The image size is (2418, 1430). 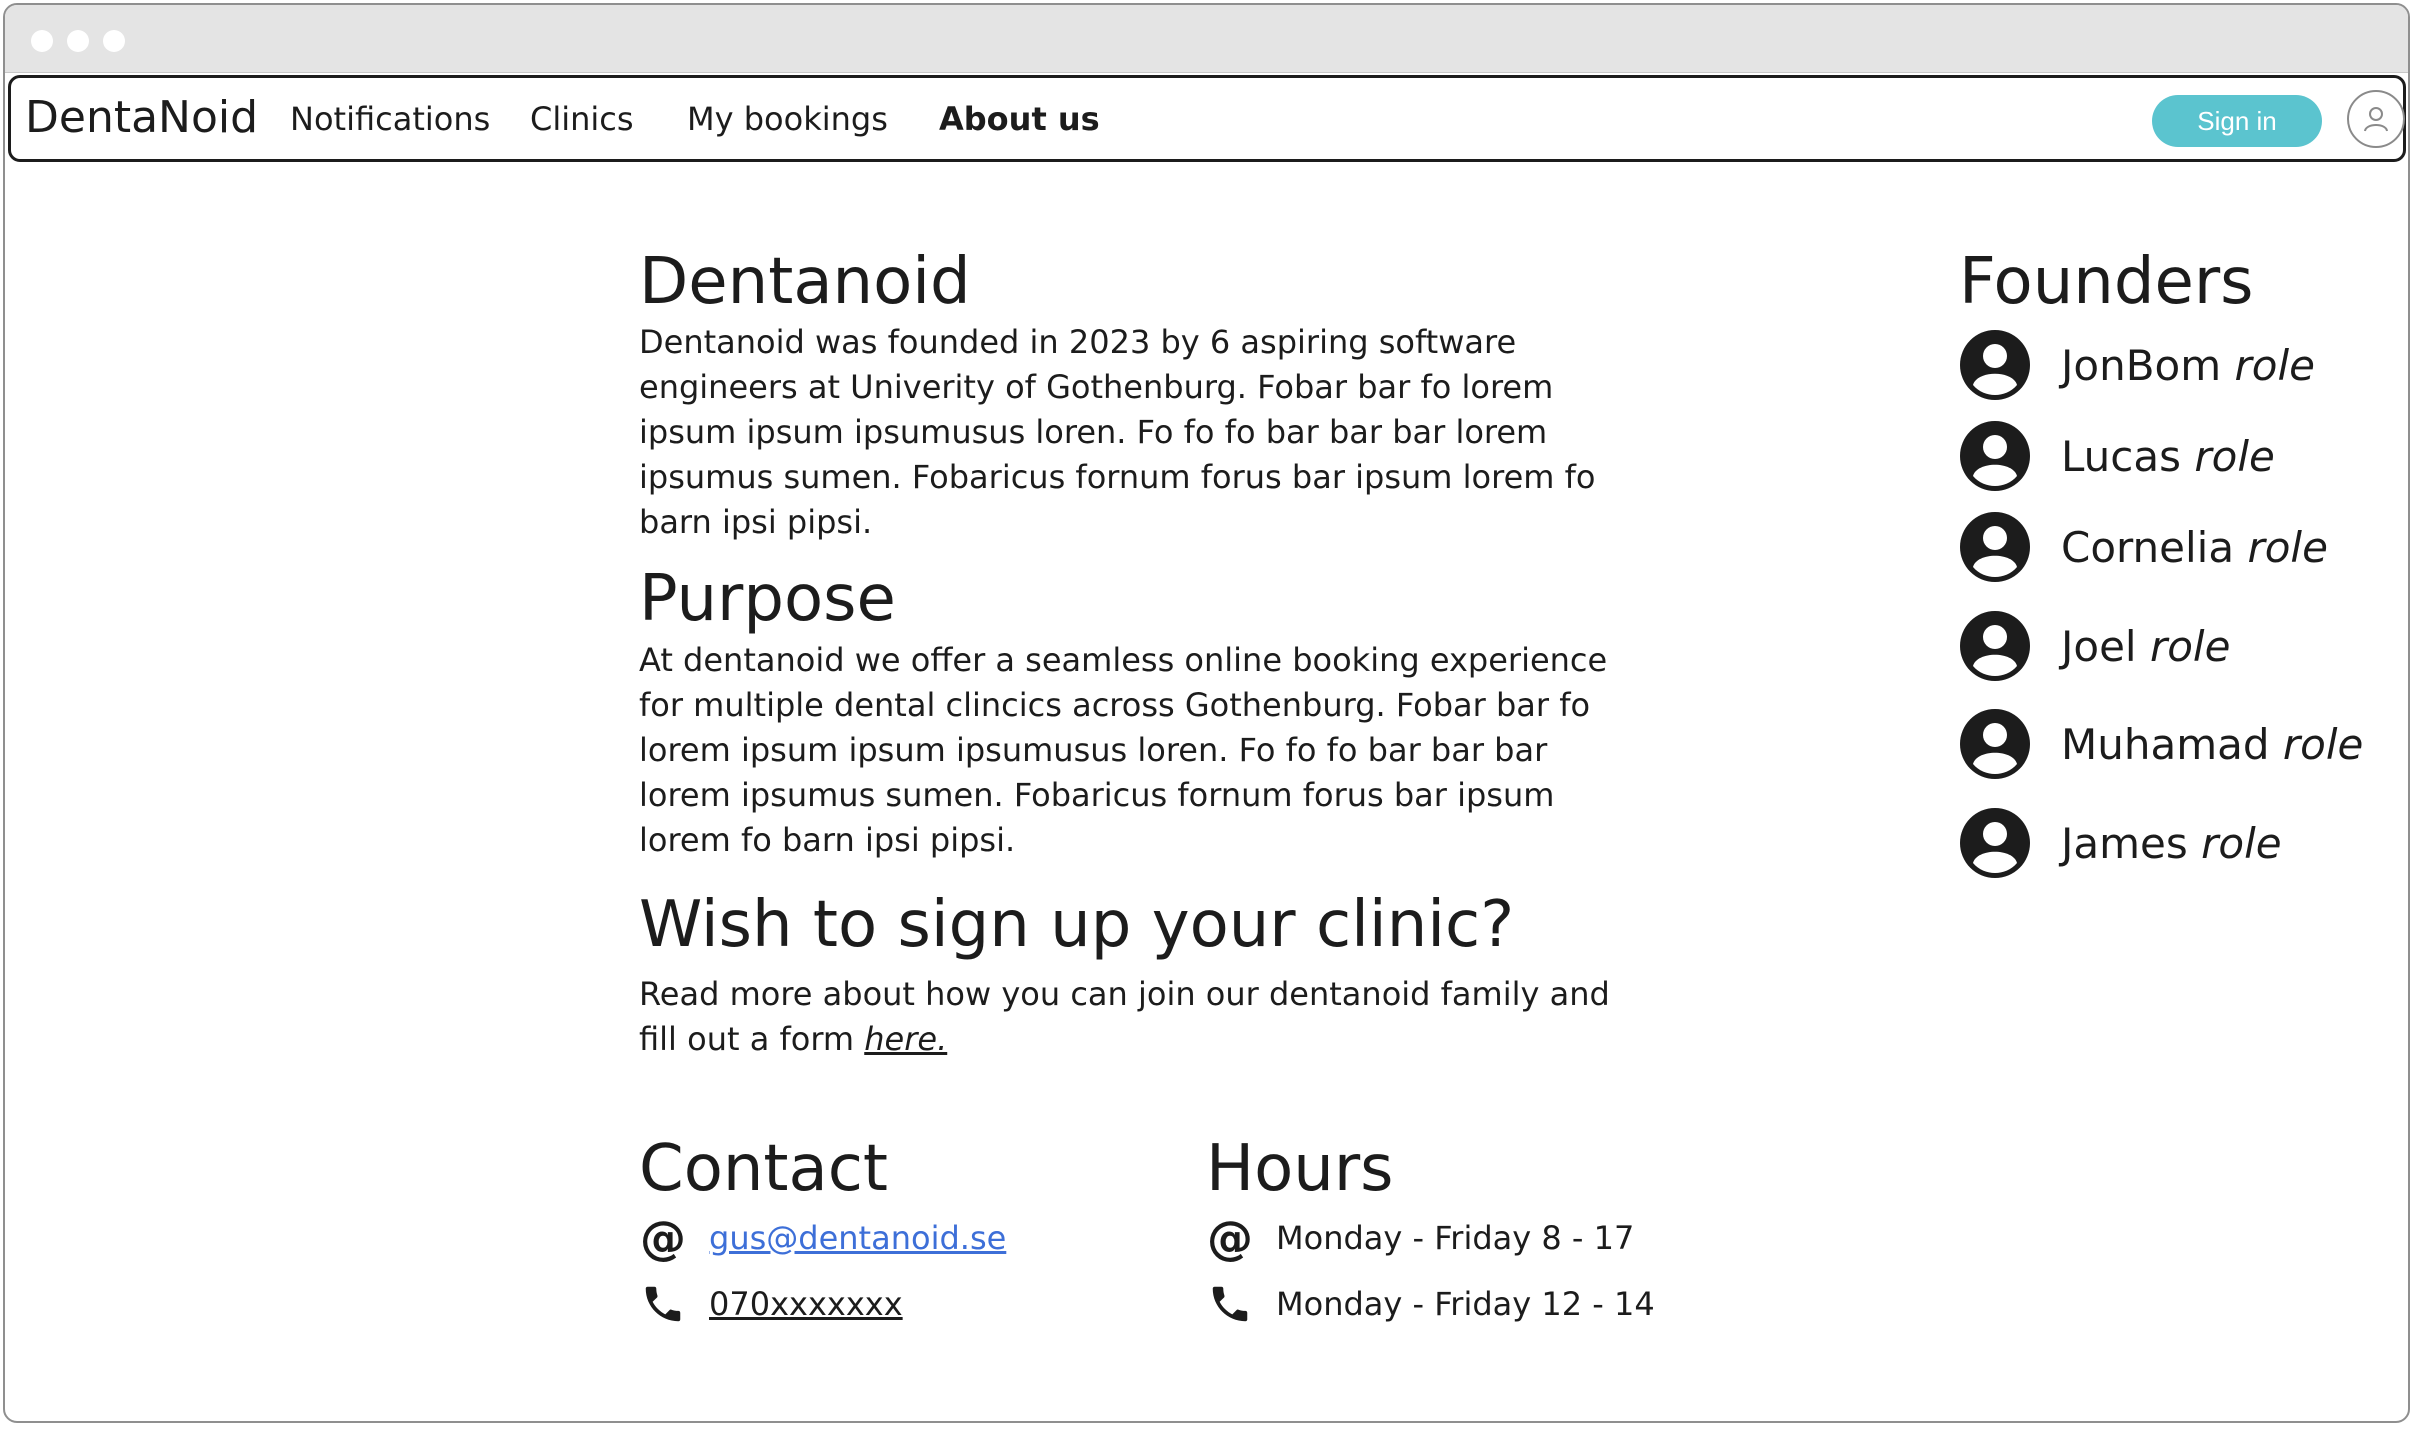 I want to click on founder-name-row: James role, so click(x=2171, y=843).